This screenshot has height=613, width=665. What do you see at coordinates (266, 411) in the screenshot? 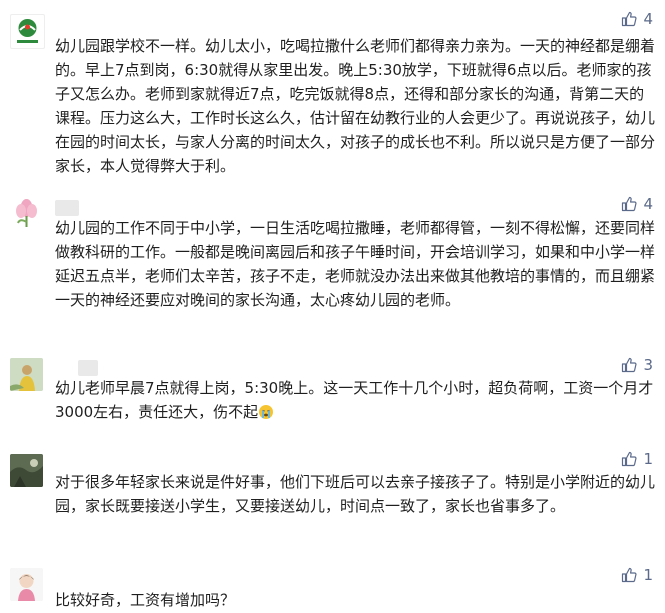
I see `crying-face-emoji-icon` at bounding box center [266, 411].